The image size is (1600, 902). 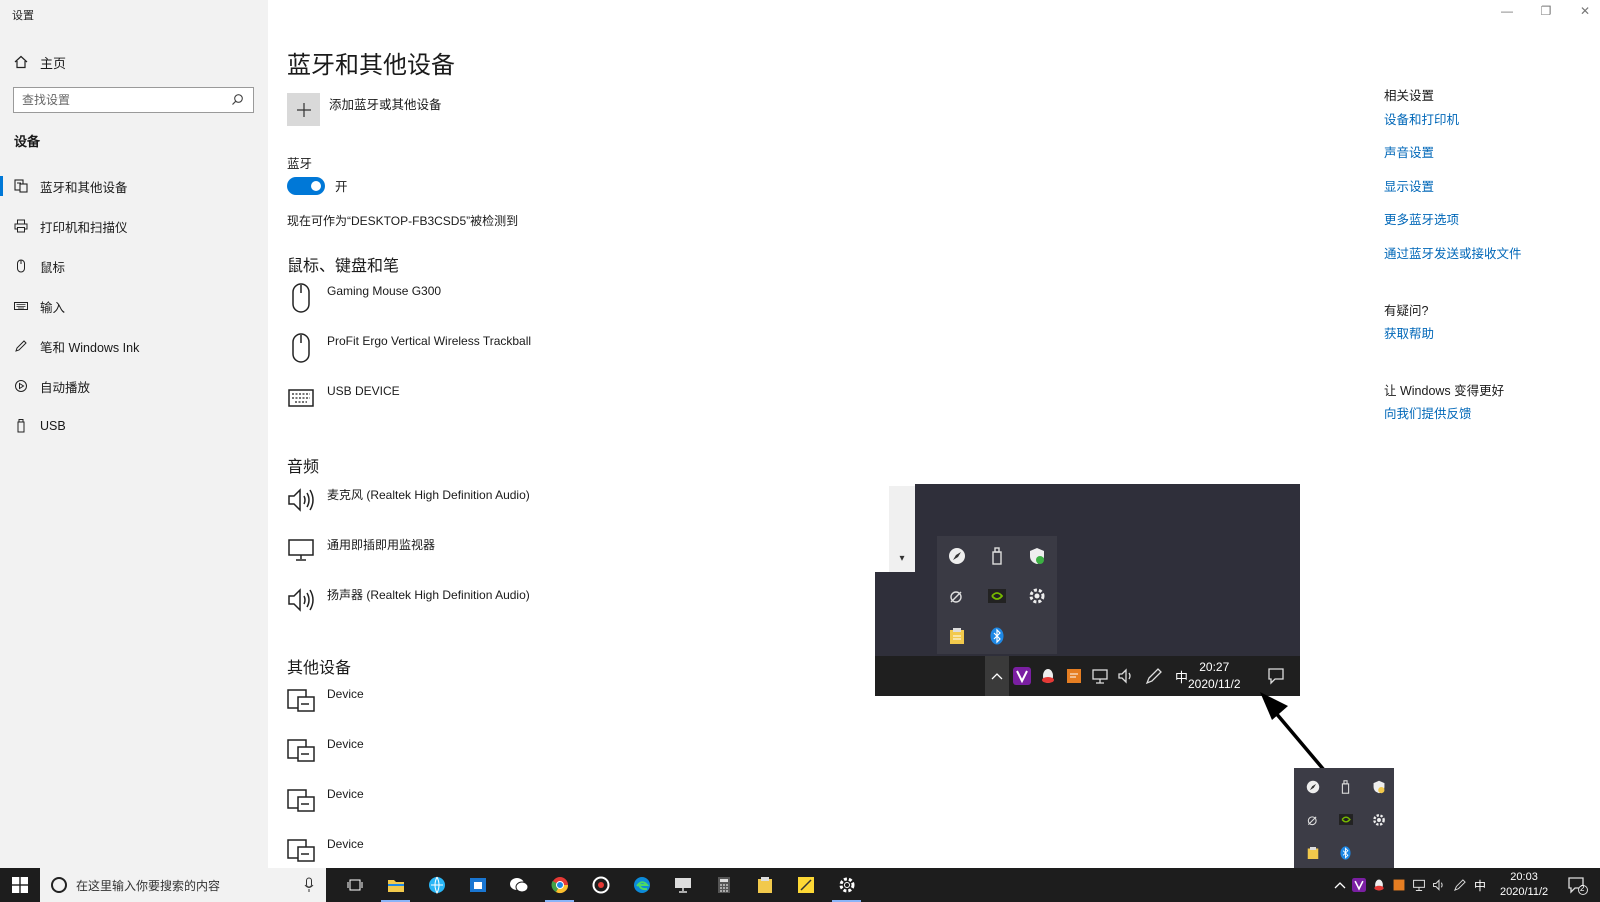 What do you see at coordinates (183, 885) in the screenshot?
I see `taskbar-search: 在这里输入你要搜索的内容` at bounding box center [183, 885].